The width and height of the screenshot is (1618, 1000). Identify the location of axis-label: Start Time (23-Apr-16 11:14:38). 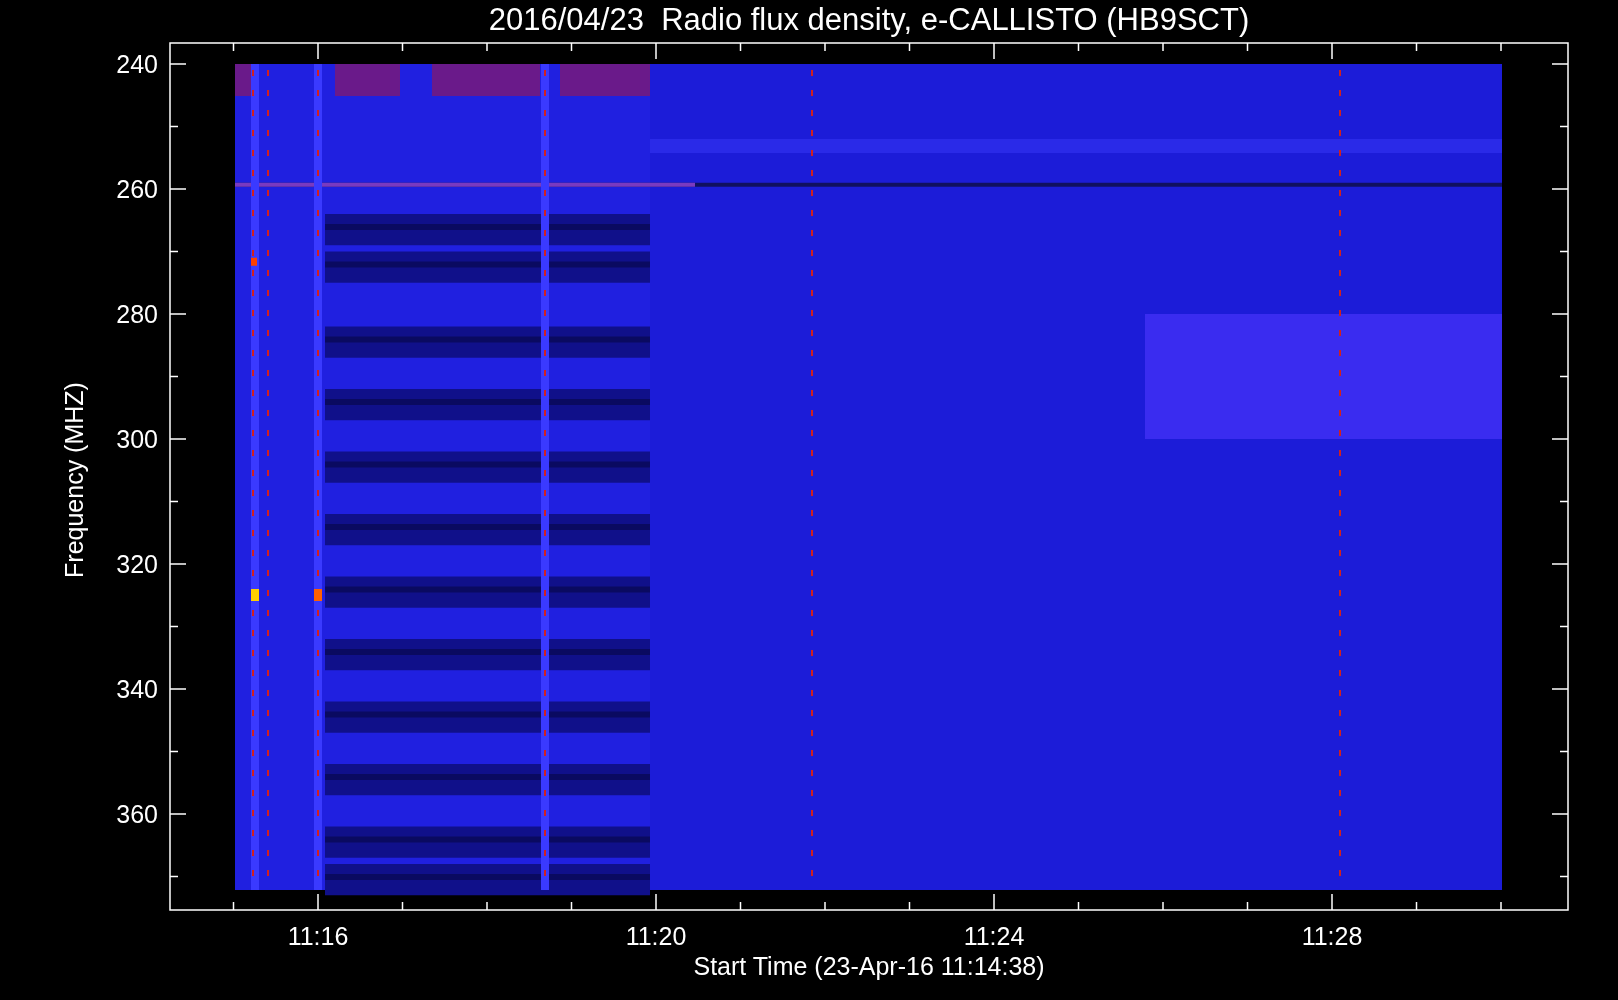
(869, 966).